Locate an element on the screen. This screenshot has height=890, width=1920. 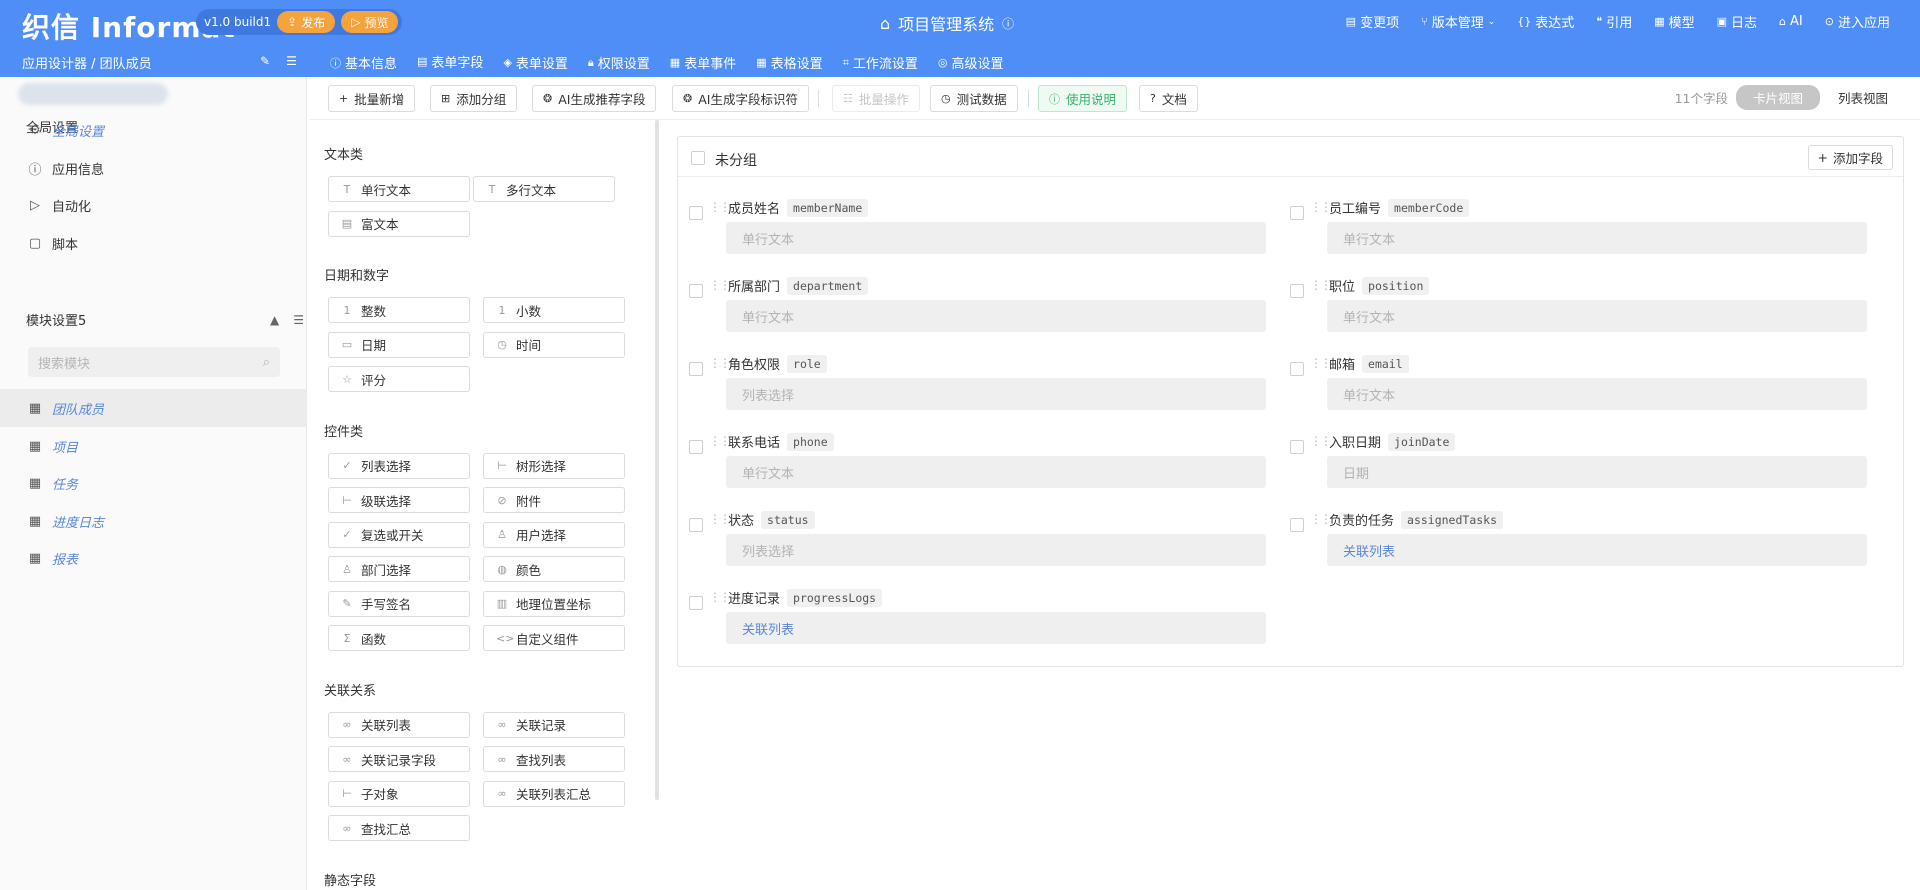
toolbar-button-6: ⓘ 使用说明 is located at coordinates (1083, 98).